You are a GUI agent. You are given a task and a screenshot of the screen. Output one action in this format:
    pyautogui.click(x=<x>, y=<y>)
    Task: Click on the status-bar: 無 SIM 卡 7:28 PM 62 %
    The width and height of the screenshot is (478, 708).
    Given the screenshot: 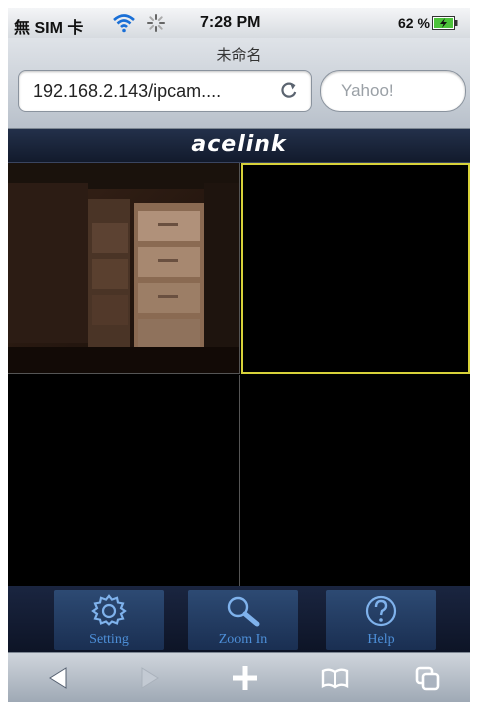 What is the action you would take?
    pyautogui.click(x=239, y=23)
    